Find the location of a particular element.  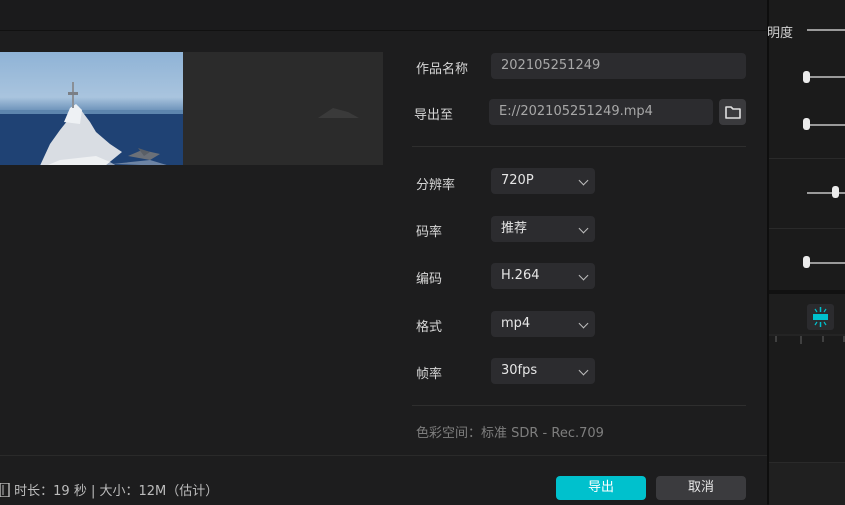

cancel-button: 取消 is located at coordinates (701, 488).